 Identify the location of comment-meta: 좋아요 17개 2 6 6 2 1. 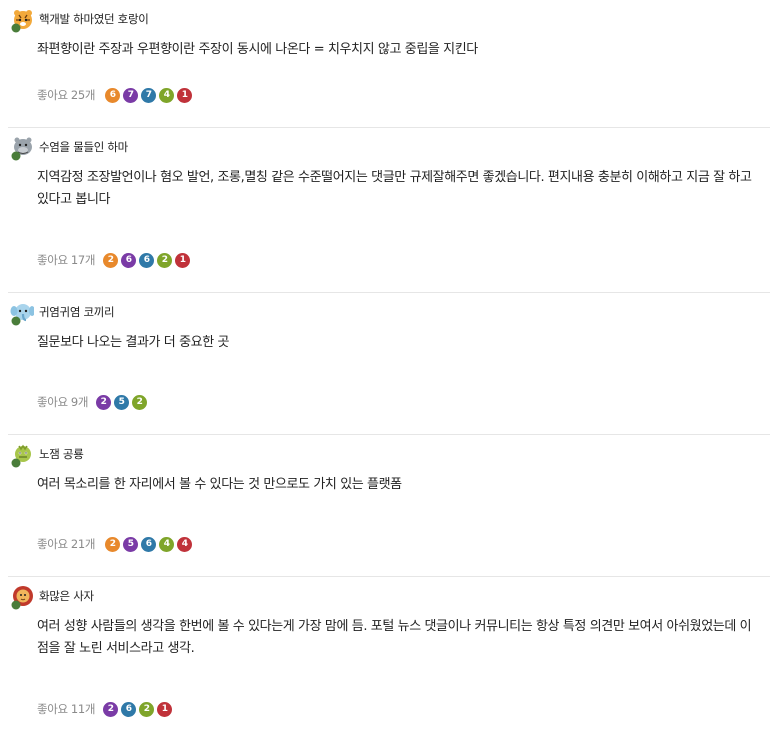
(115, 260).